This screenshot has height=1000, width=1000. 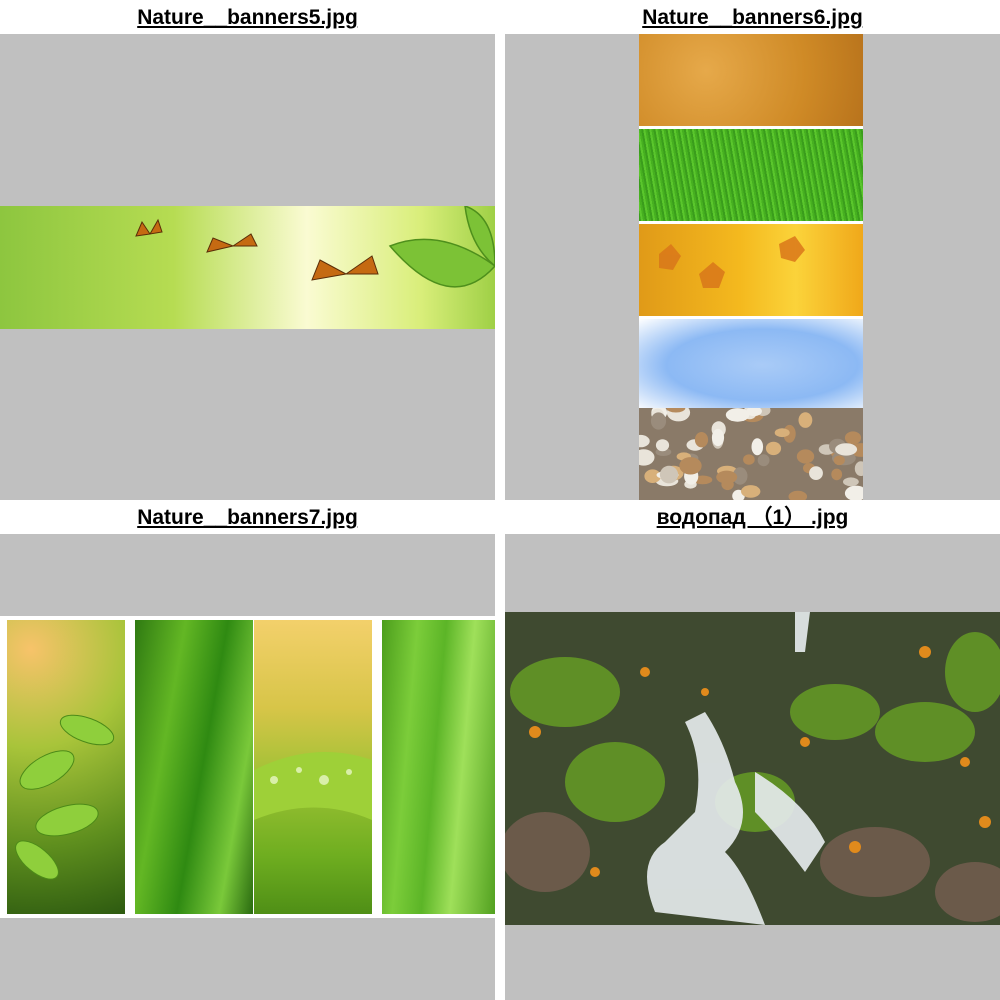 I want to click on image-filename-link: водопад （1） .jpg, so click(x=752, y=517).